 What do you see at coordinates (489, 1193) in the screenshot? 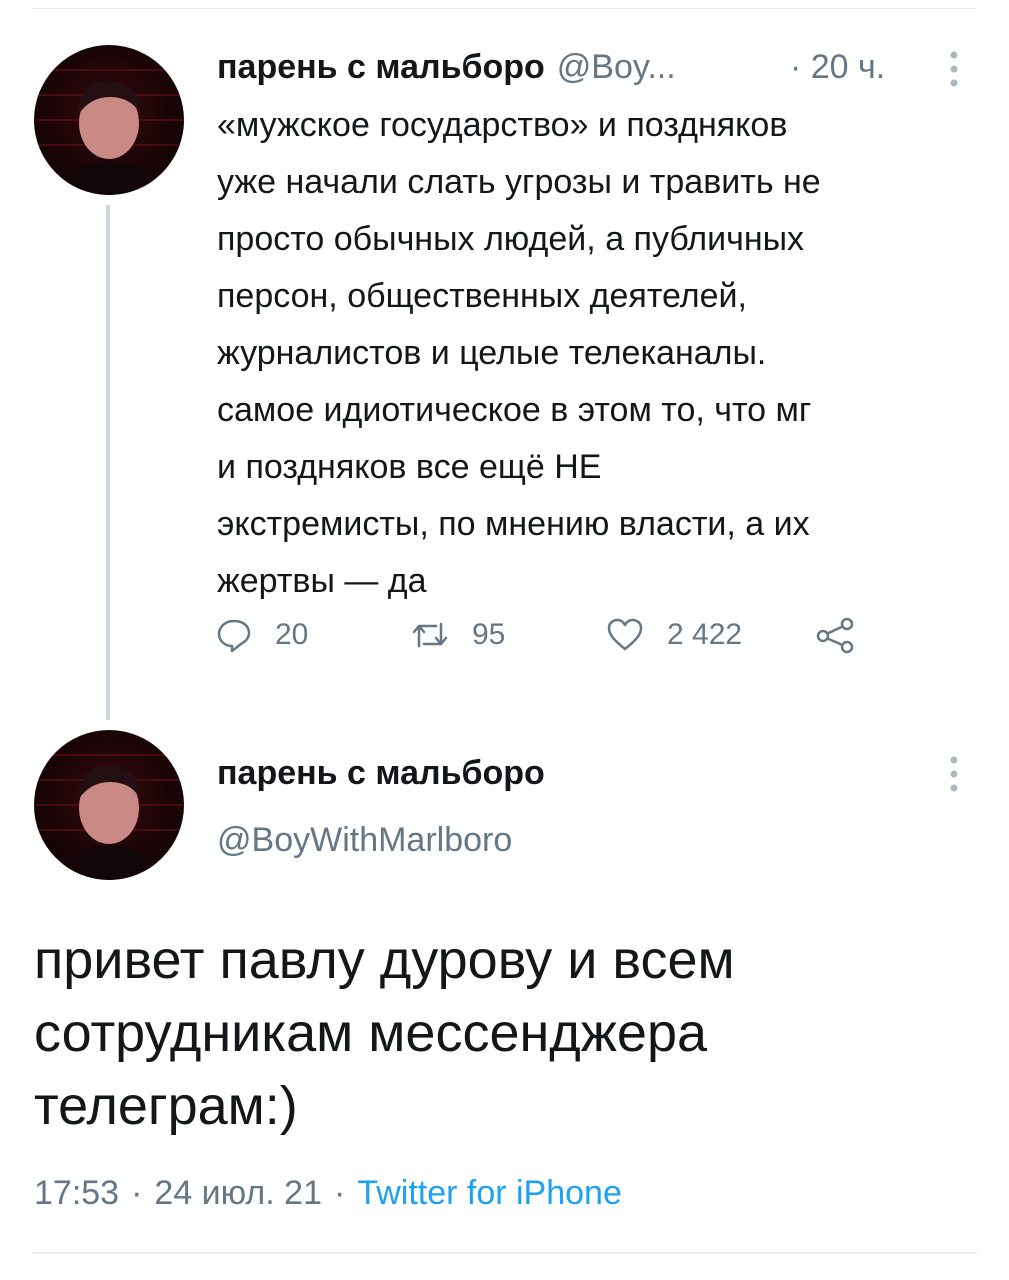
I see `tweet-source-link: Twitter for iPhone` at bounding box center [489, 1193].